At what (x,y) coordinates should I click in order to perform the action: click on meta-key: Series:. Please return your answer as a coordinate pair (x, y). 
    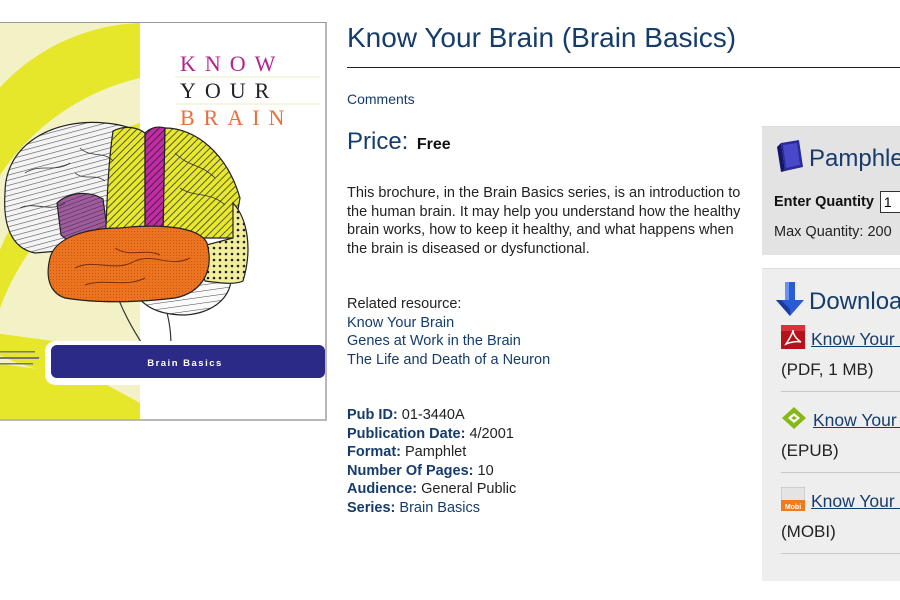
    Looking at the image, I should click on (371, 507).